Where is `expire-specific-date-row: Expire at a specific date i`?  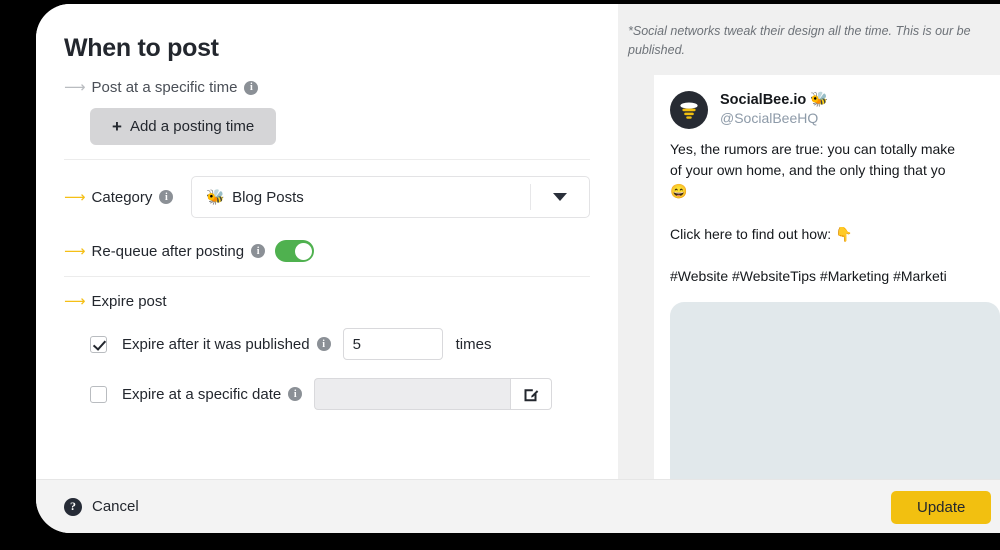
expire-specific-date-row: Expire at a specific date i is located at coordinates (340, 385).